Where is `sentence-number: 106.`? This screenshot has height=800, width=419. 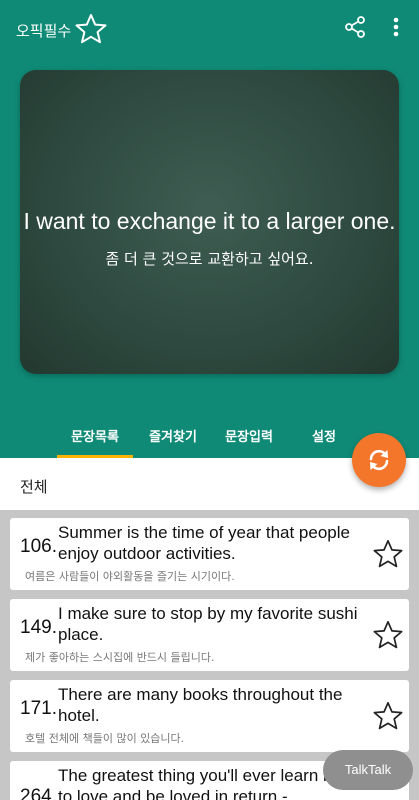 sentence-number: 106. is located at coordinates (38, 546).